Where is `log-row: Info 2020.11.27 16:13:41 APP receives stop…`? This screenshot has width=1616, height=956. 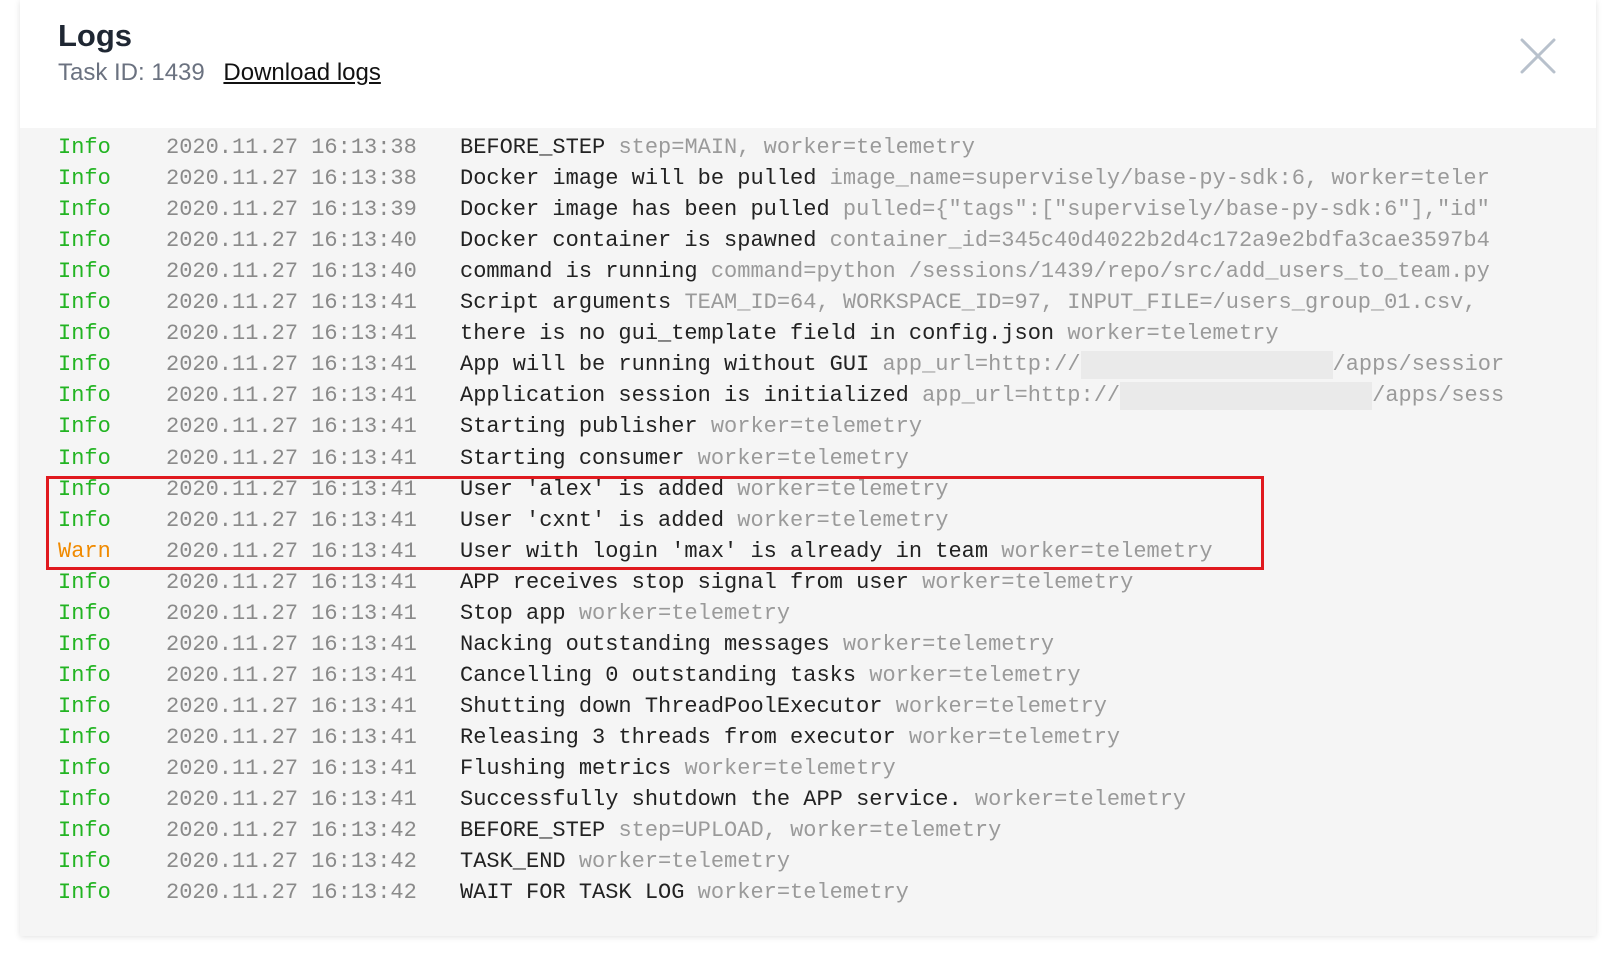
log-row: Info 2020.11.27 16:13:41 APP receives stop… is located at coordinates (808, 583).